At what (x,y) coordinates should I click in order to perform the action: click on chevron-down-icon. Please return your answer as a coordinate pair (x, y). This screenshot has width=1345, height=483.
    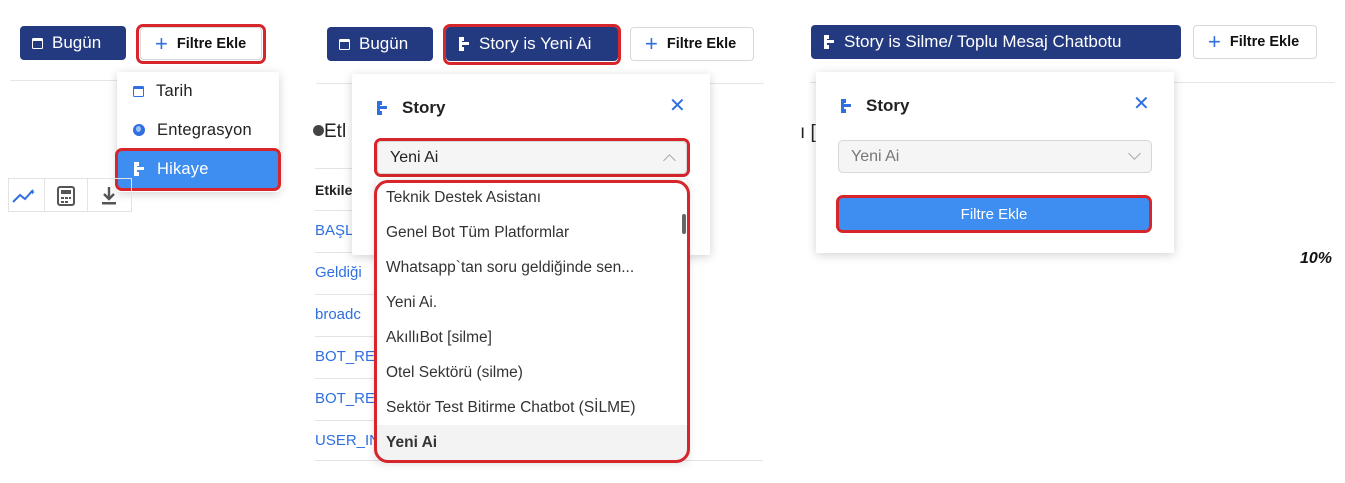
    Looking at the image, I should click on (1134, 153).